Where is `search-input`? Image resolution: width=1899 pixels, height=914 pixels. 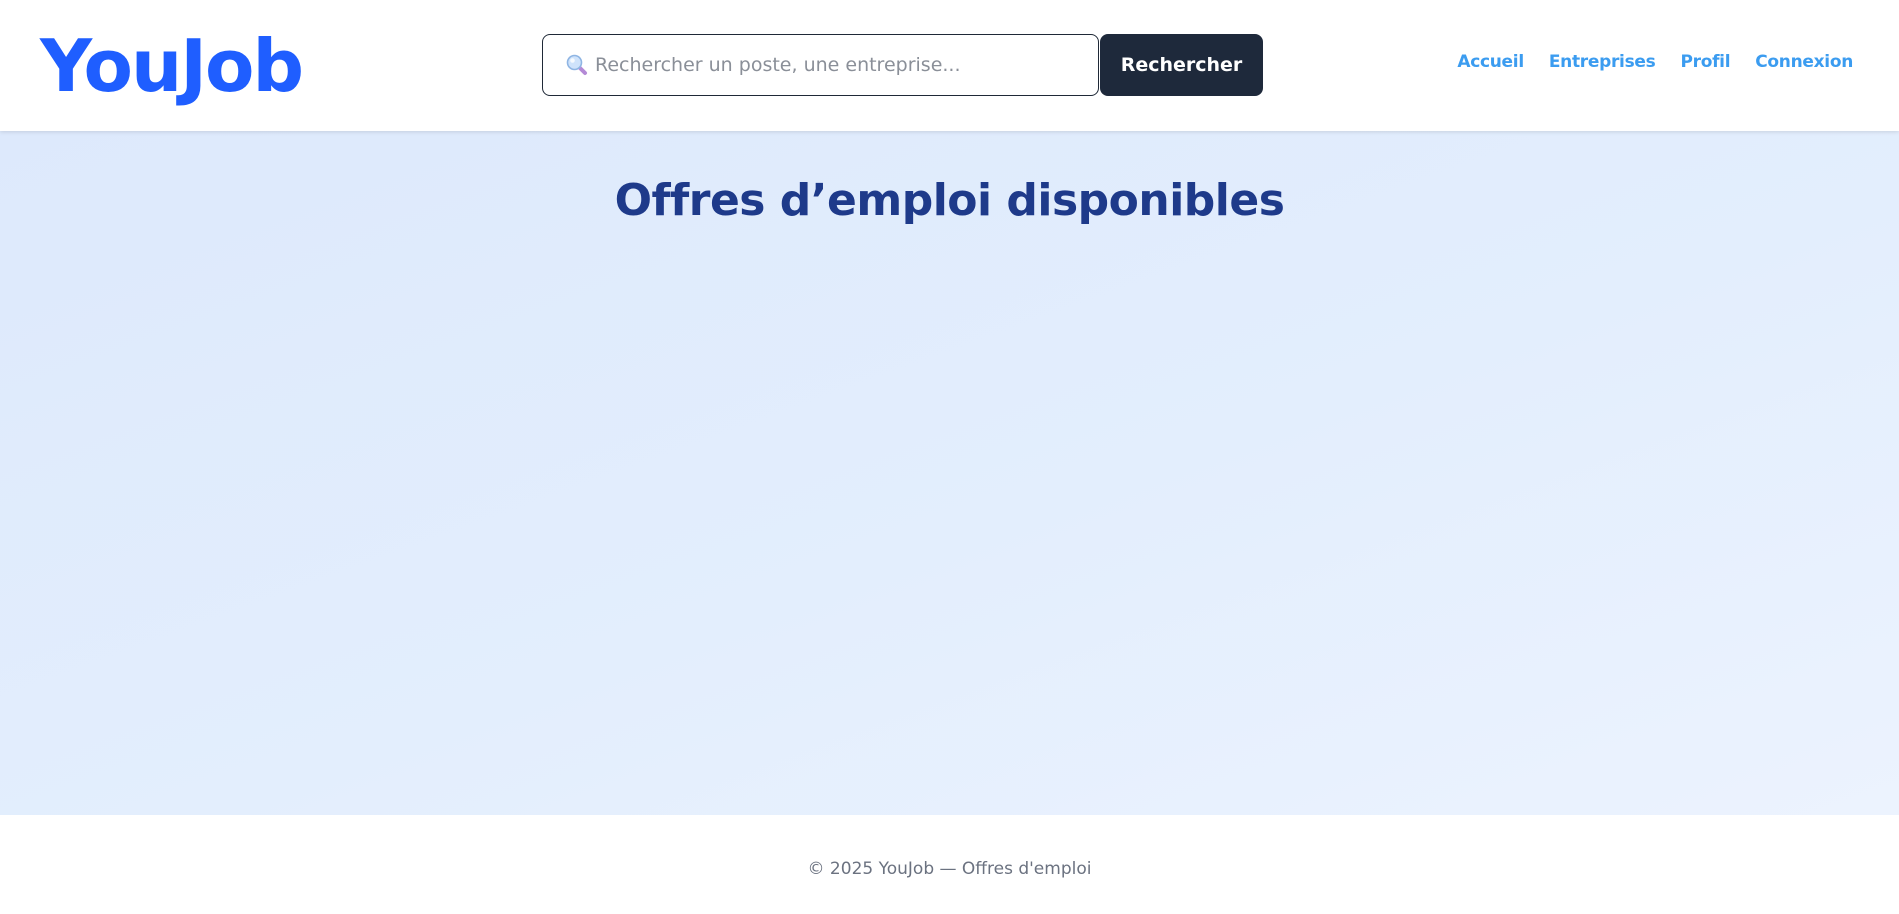
search-input is located at coordinates (845, 65).